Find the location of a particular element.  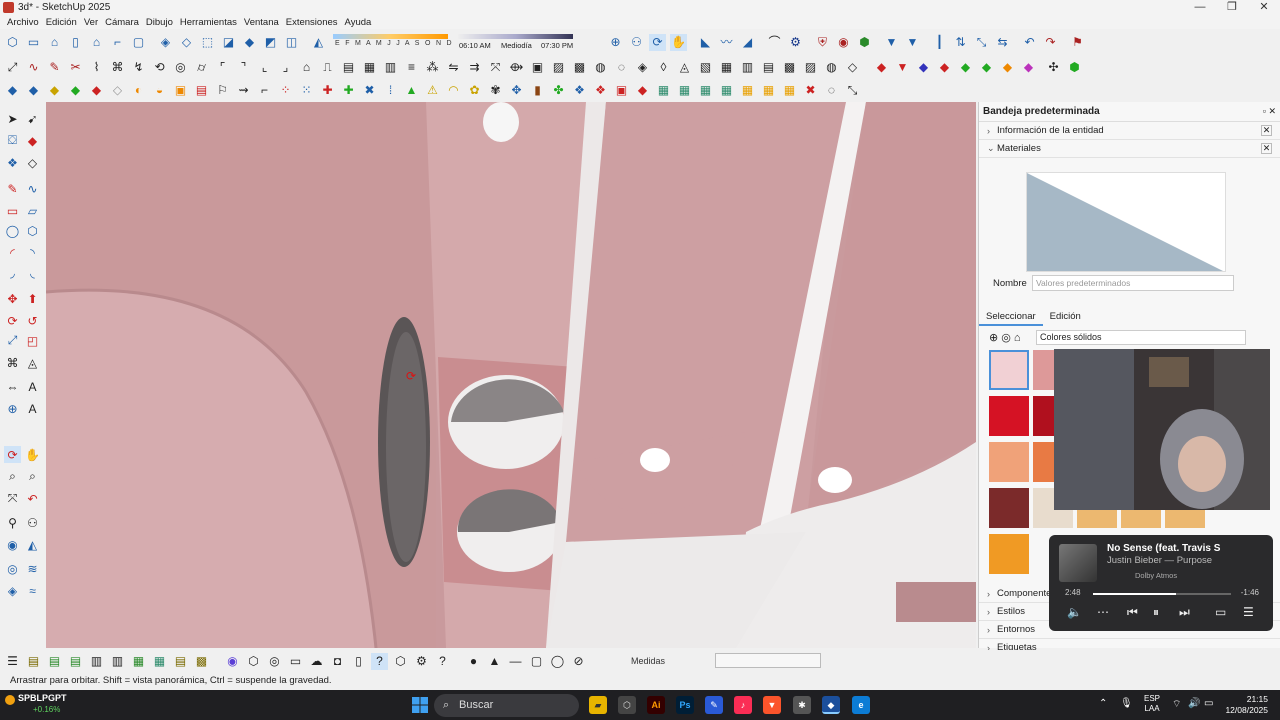

sandbox-scratch-icon: ≋ is located at coordinates (32, 568).